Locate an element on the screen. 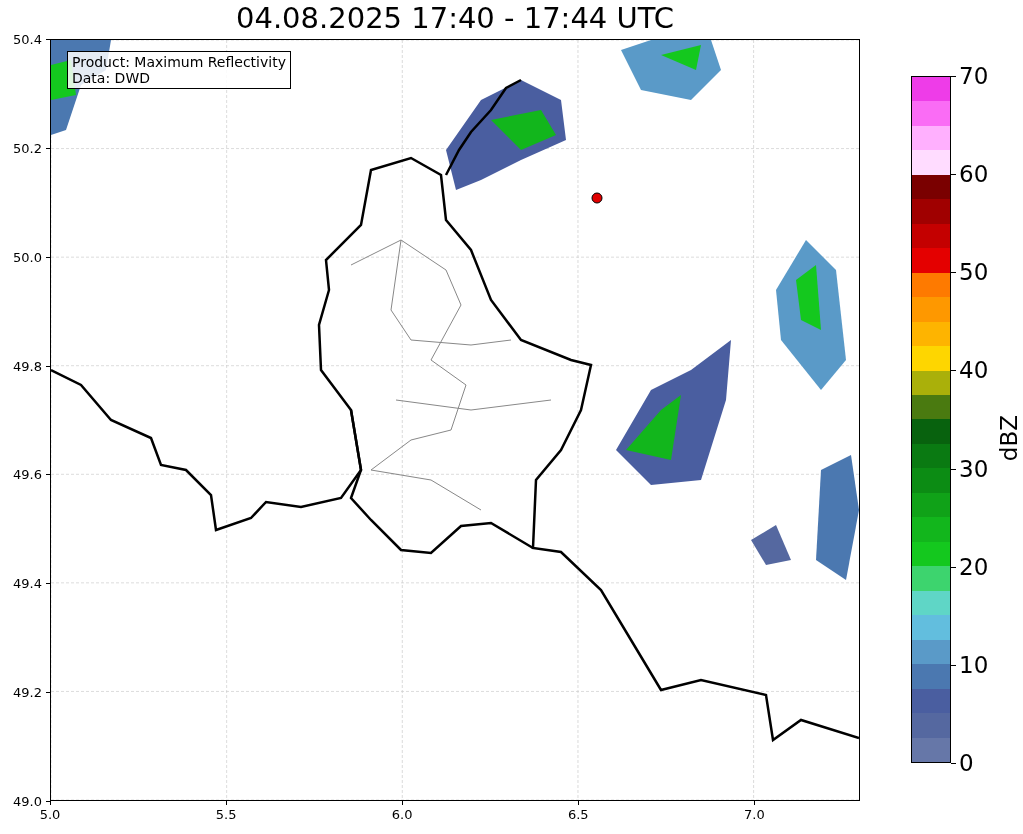 This screenshot has width=1023, height=834. x-tick-label: 6.5 is located at coordinates (578, 814).